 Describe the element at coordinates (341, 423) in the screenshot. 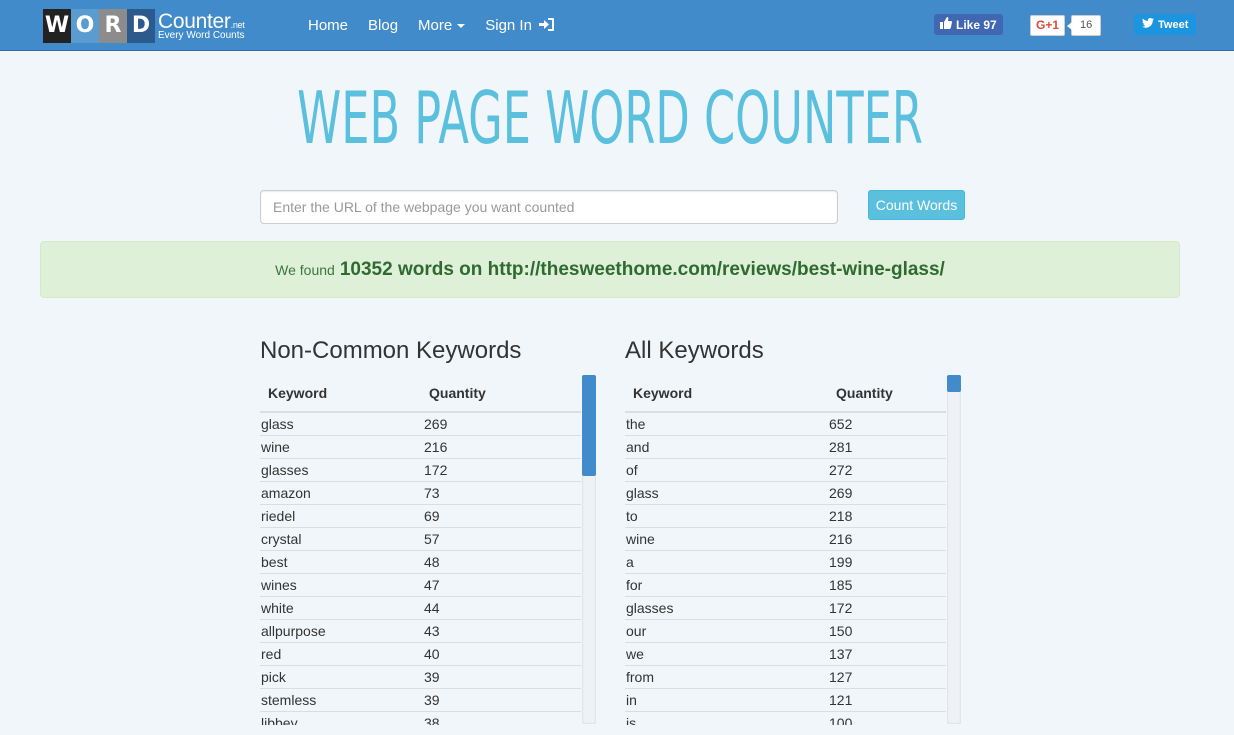

I see `keyword-cell: glass` at that location.